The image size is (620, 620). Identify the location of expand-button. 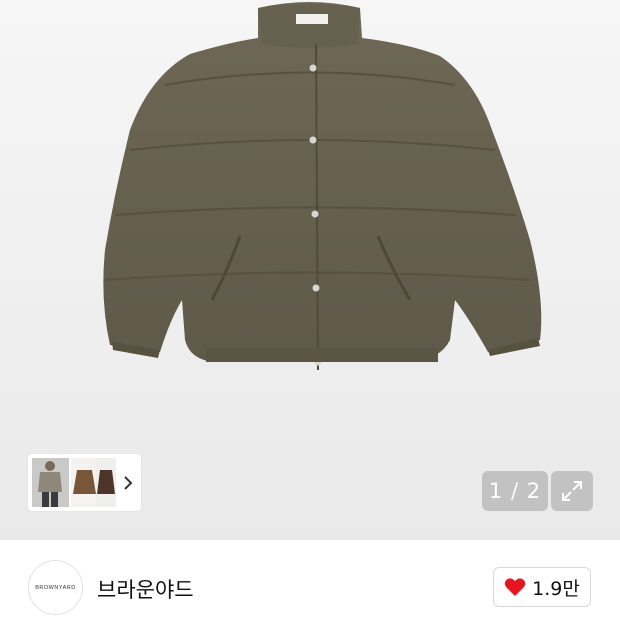
(572, 491).